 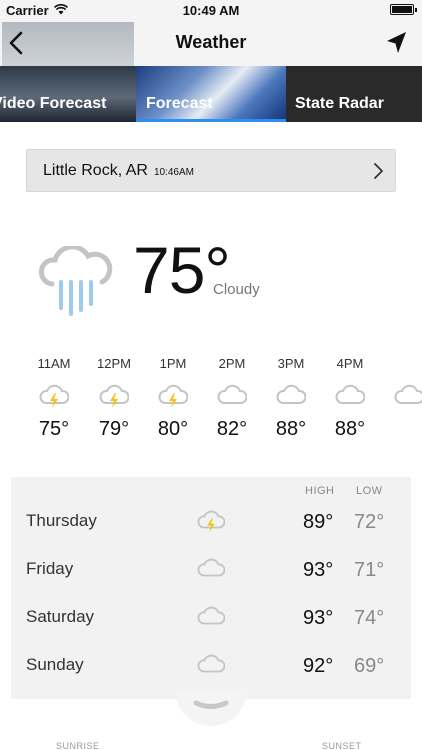 I want to click on day-name: Friday, so click(x=50, y=568).